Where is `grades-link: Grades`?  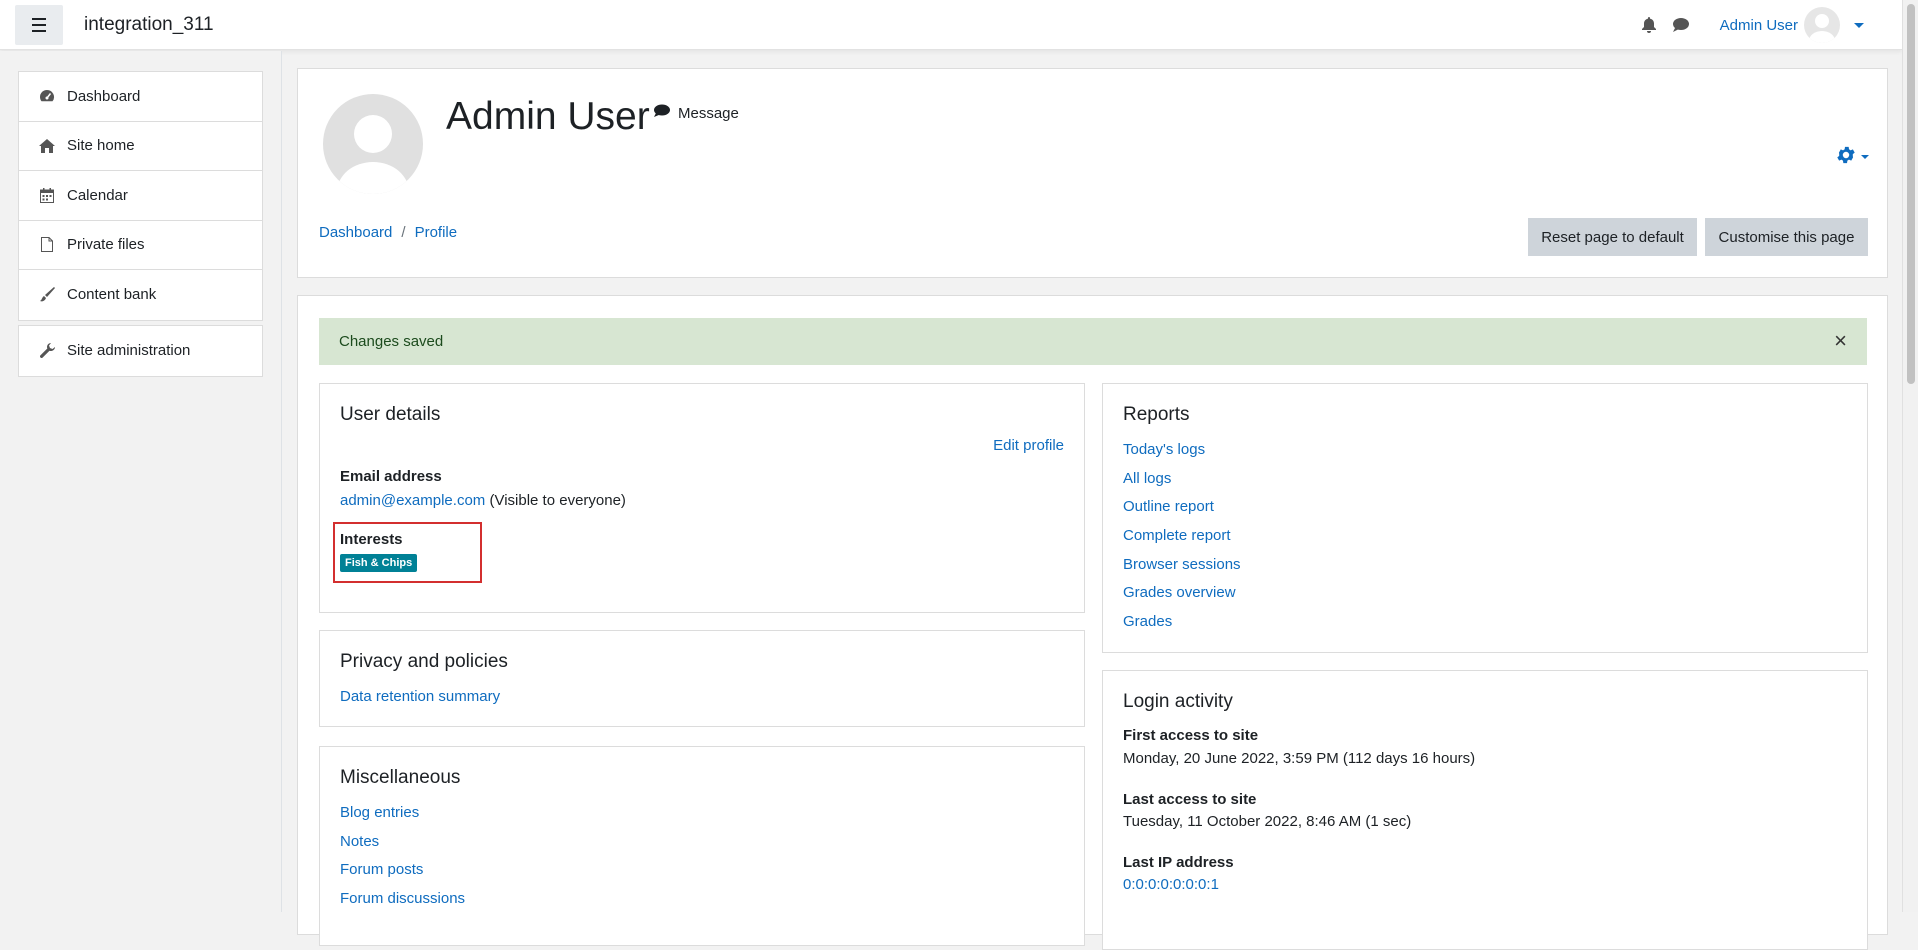 grades-link: Grades is located at coordinates (1182, 622).